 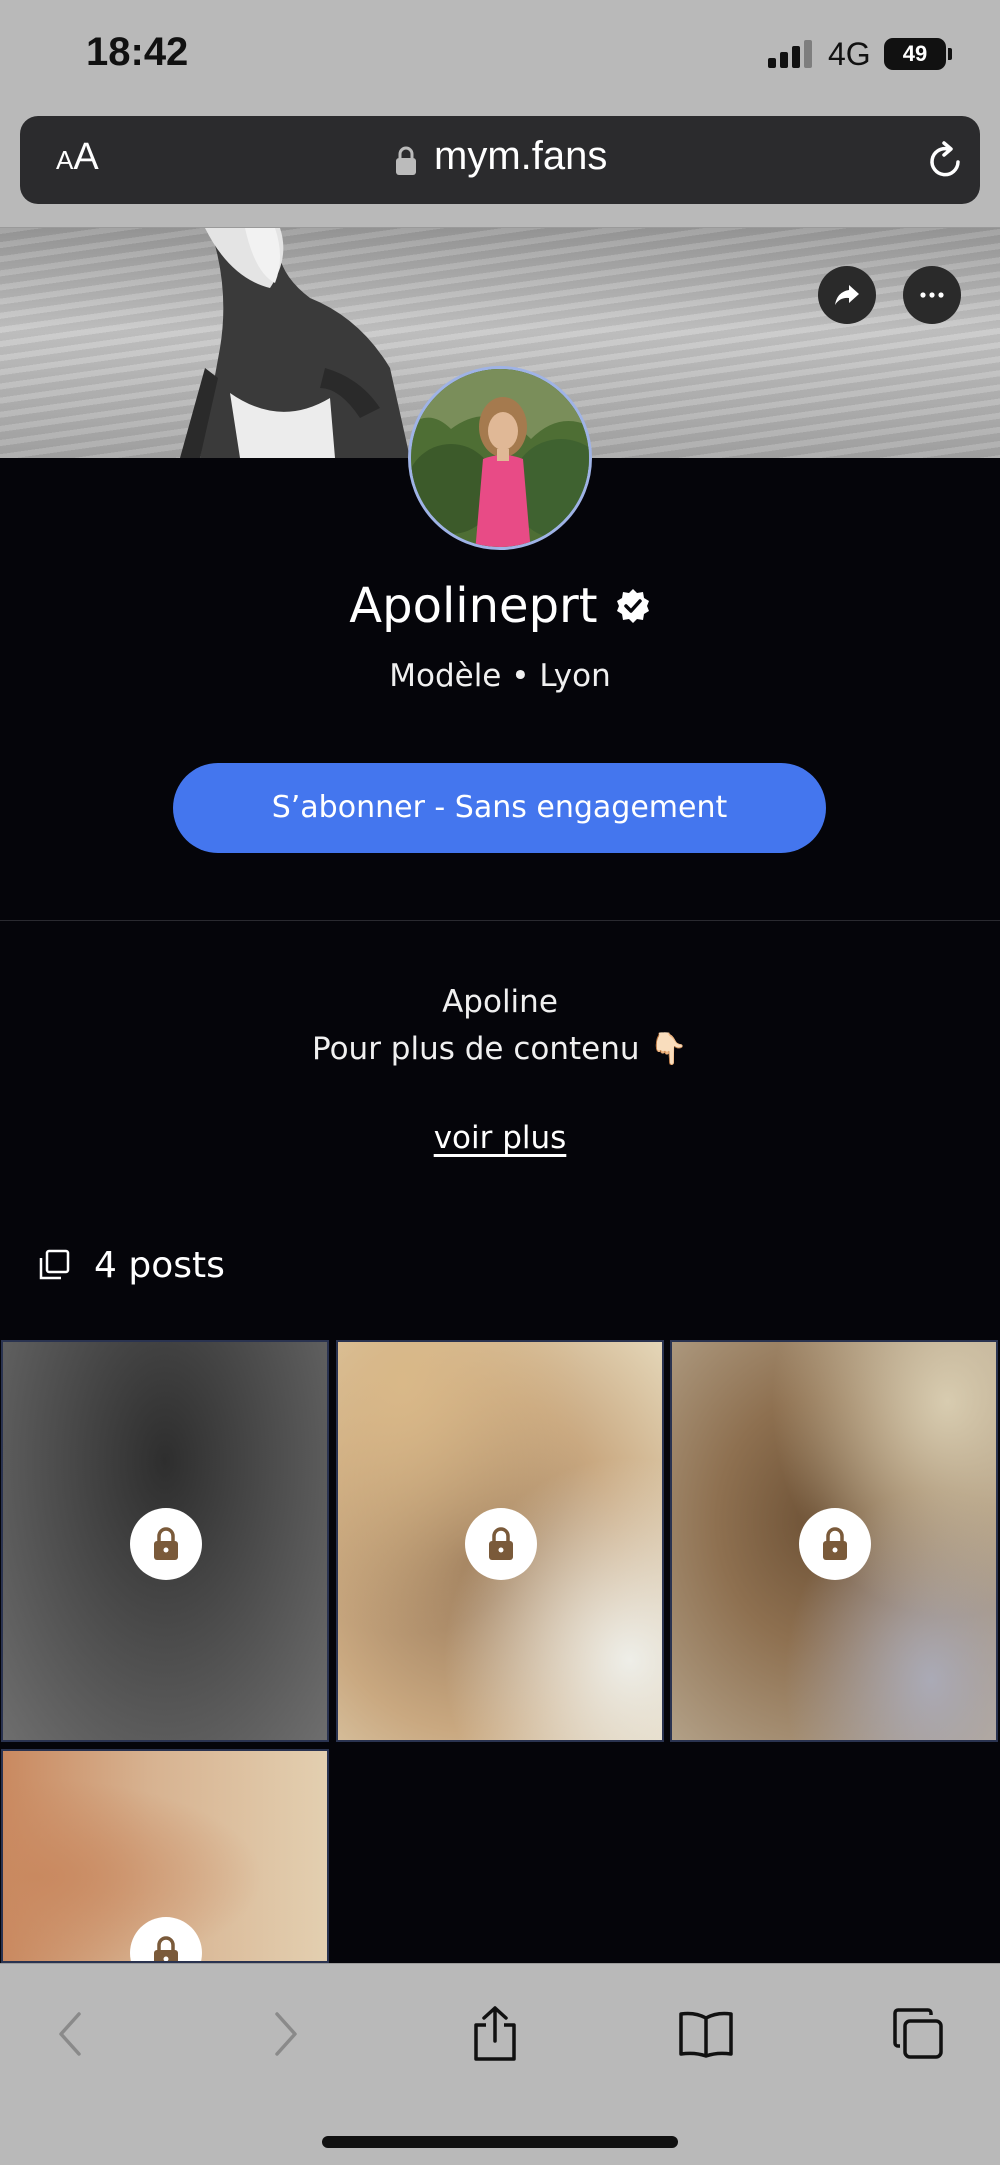 I want to click on share-page-button, so click(x=495, y=2034).